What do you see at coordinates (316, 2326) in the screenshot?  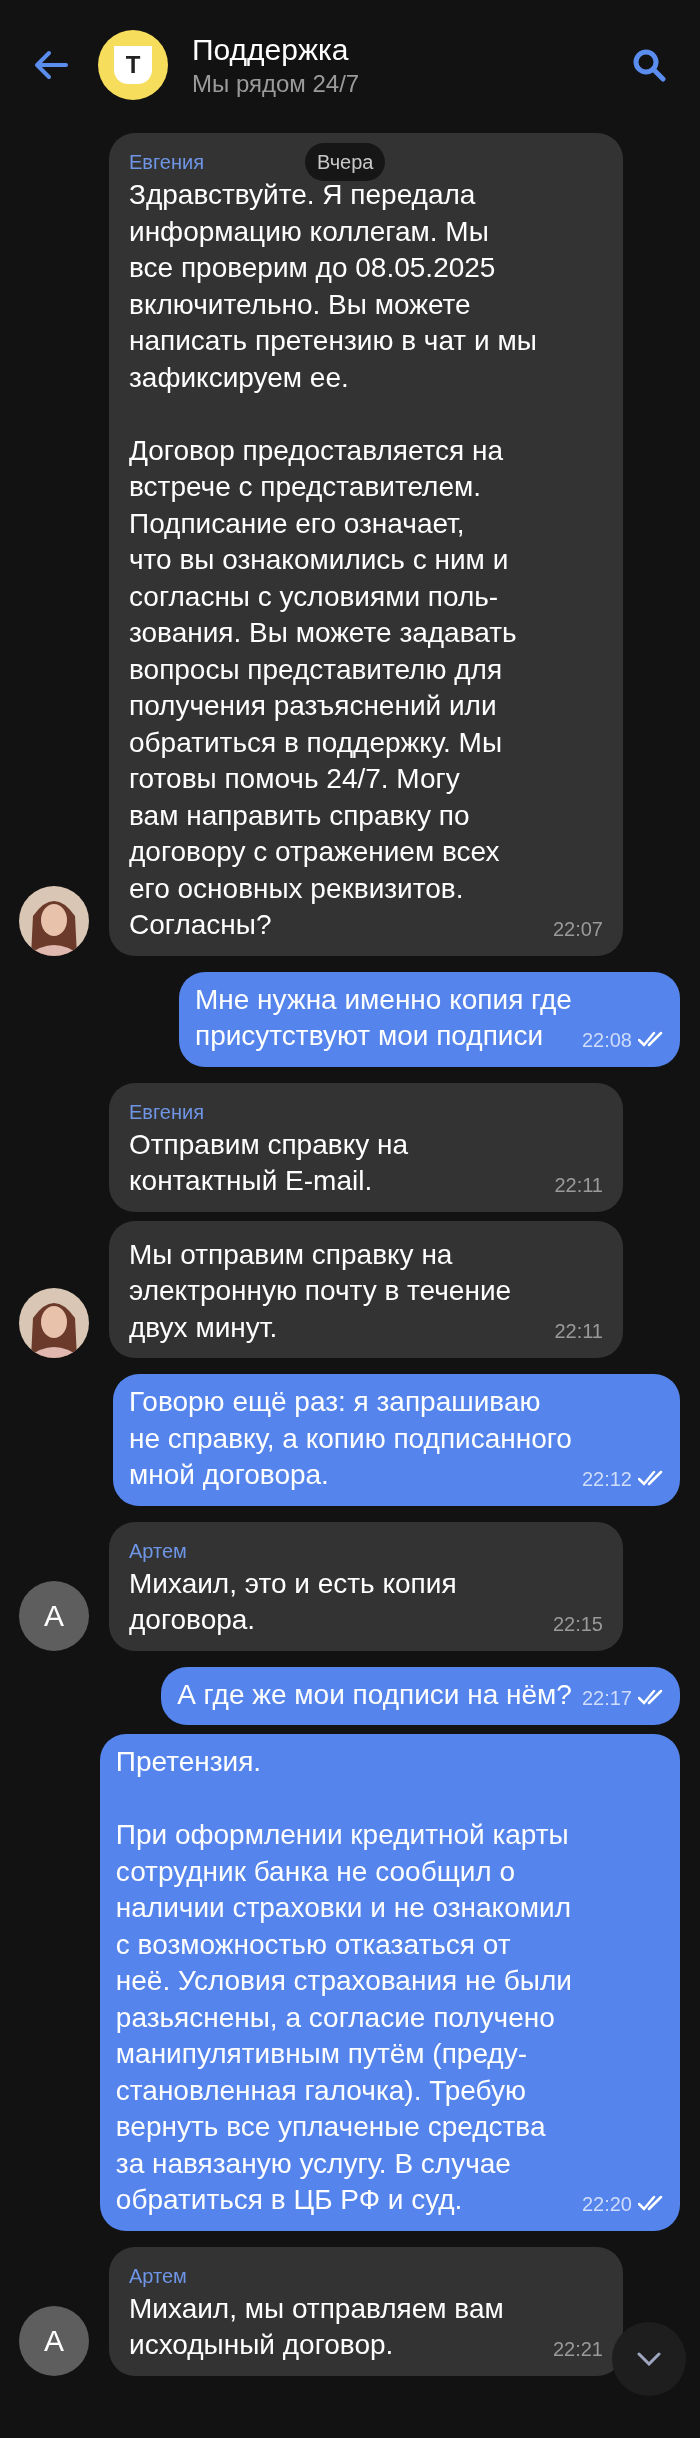 I see `message-text: Михаил, мы отправляем вам исходыный договор.` at bounding box center [316, 2326].